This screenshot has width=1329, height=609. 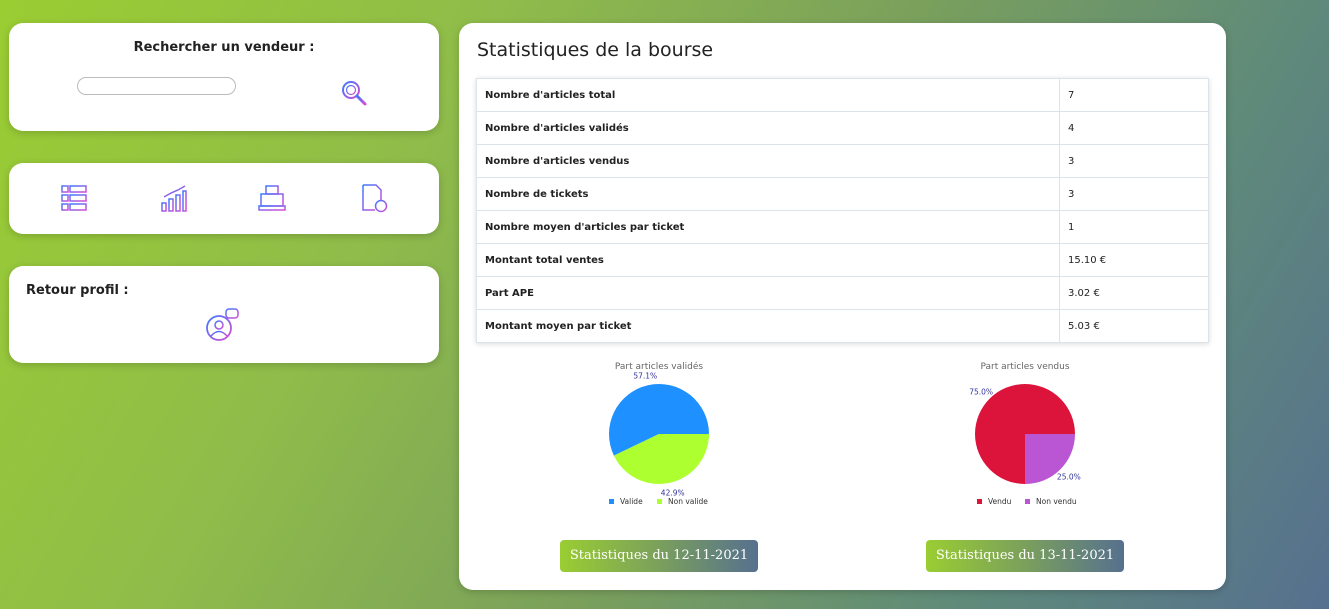 What do you see at coordinates (645, 375) in the screenshot?
I see `slice-label: 57.1%` at bounding box center [645, 375].